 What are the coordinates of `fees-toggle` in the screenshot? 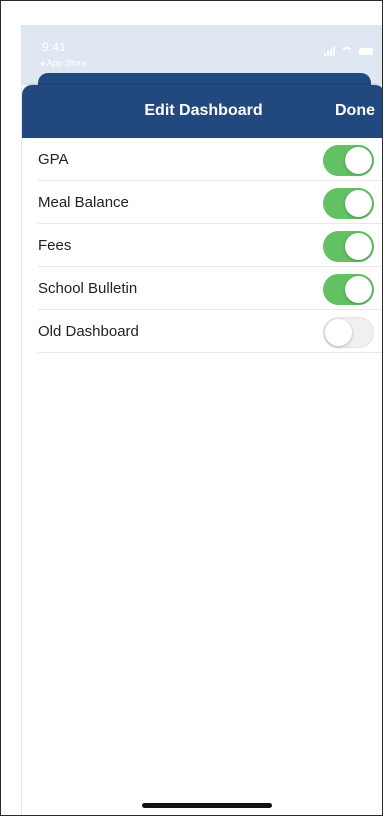 It's located at (348, 246).